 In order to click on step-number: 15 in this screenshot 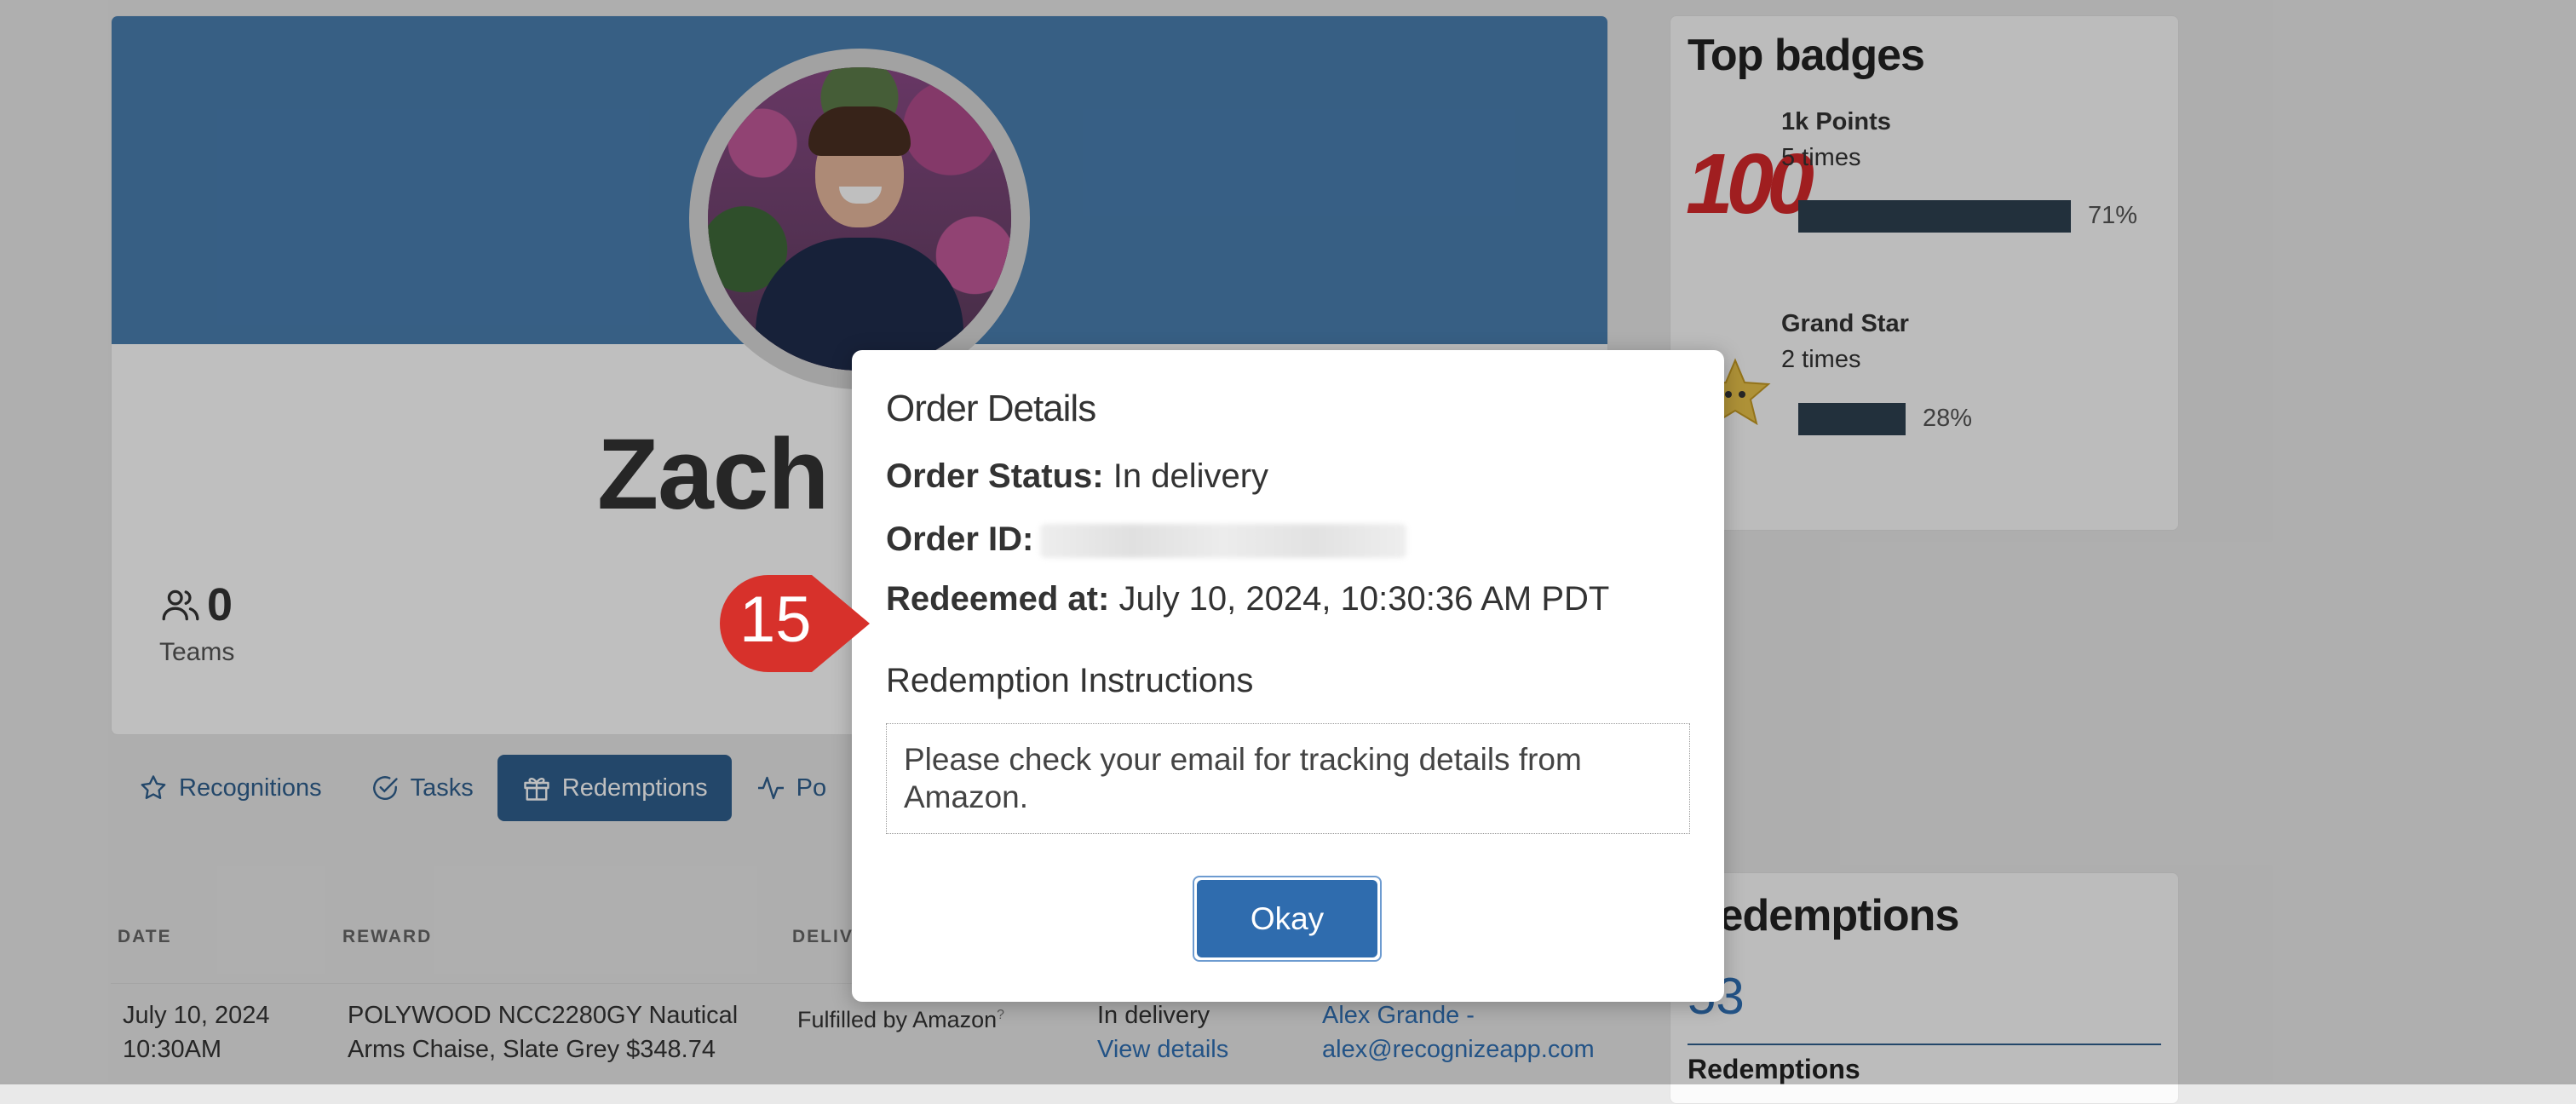, I will do `click(776, 620)`.